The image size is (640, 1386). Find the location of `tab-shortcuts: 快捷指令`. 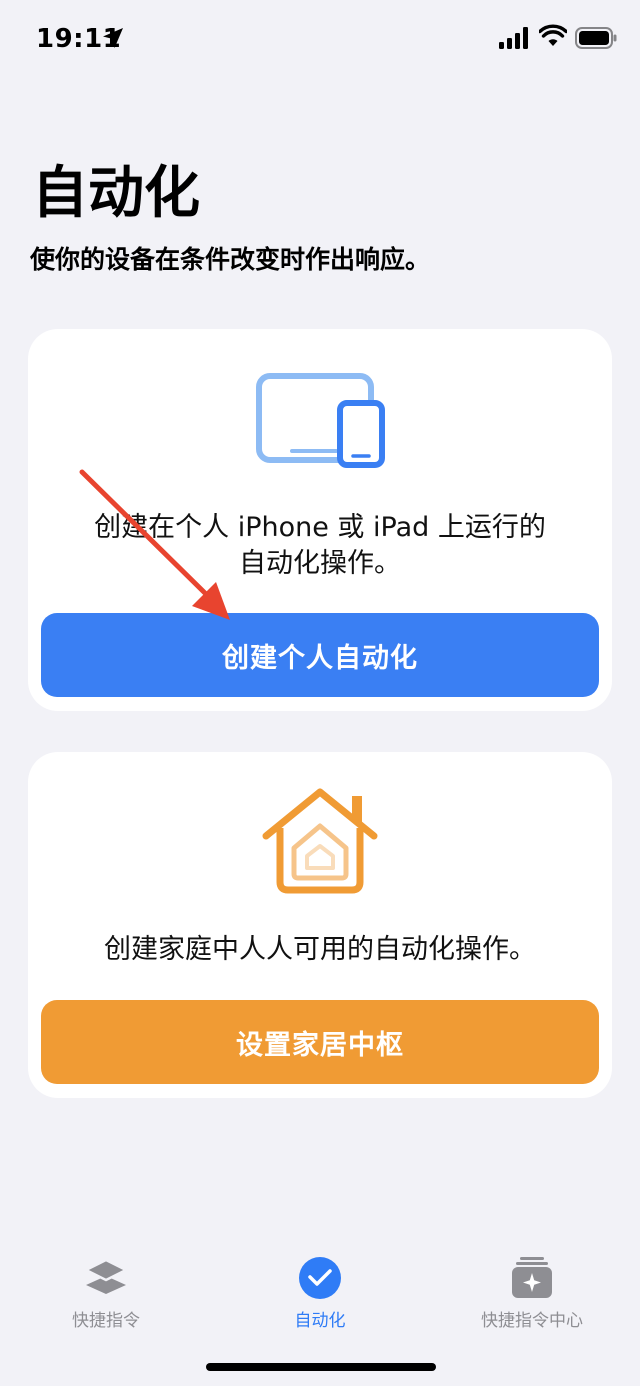

tab-shortcuts: 快捷指令 is located at coordinates (106, 1292).